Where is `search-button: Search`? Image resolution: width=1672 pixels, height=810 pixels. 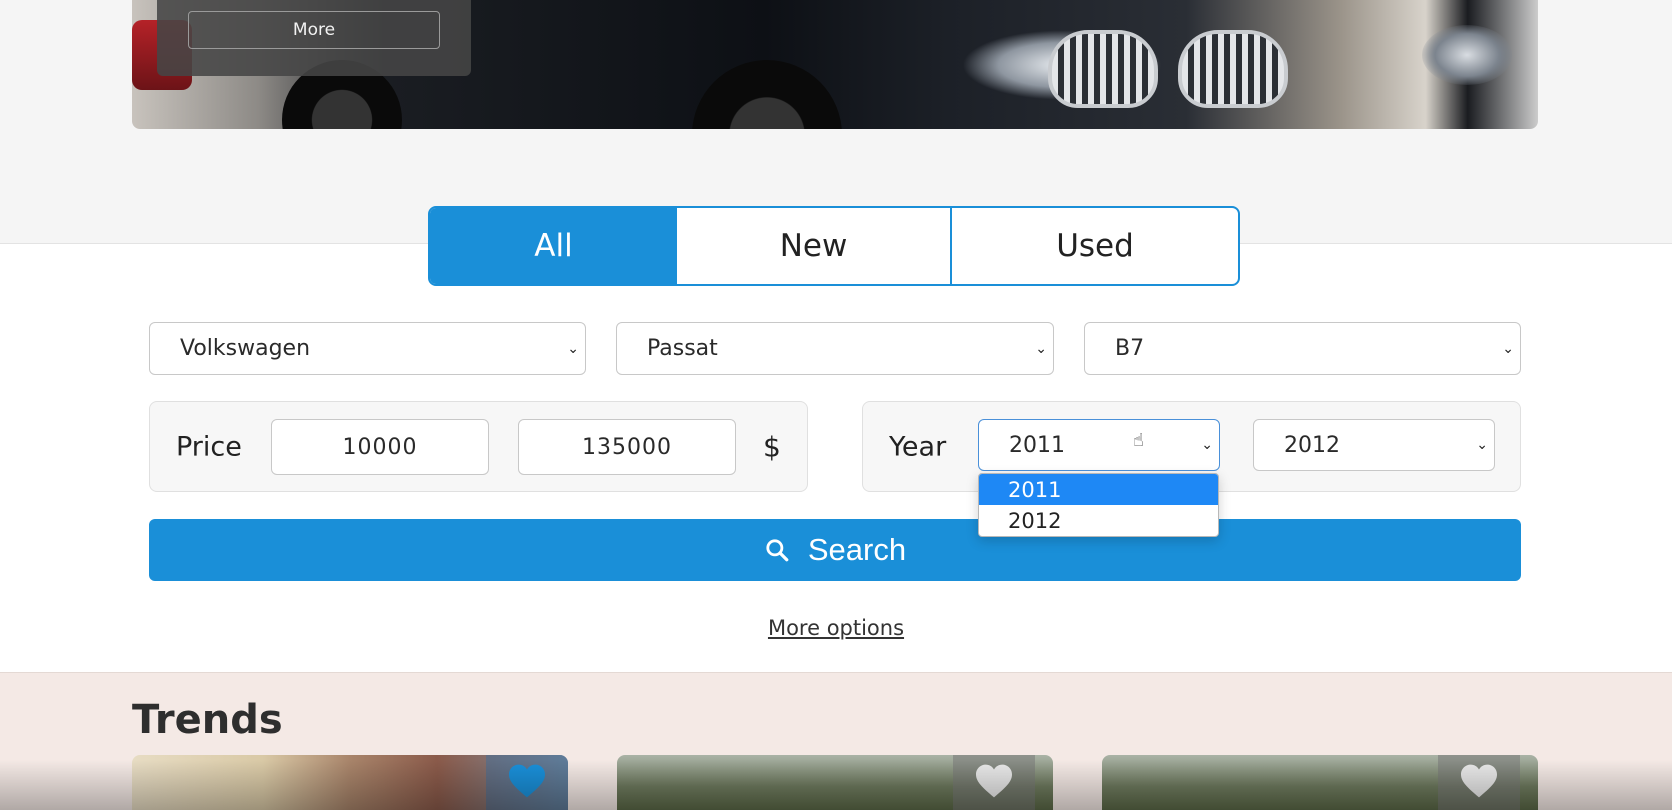
search-button: Search is located at coordinates (835, 550).